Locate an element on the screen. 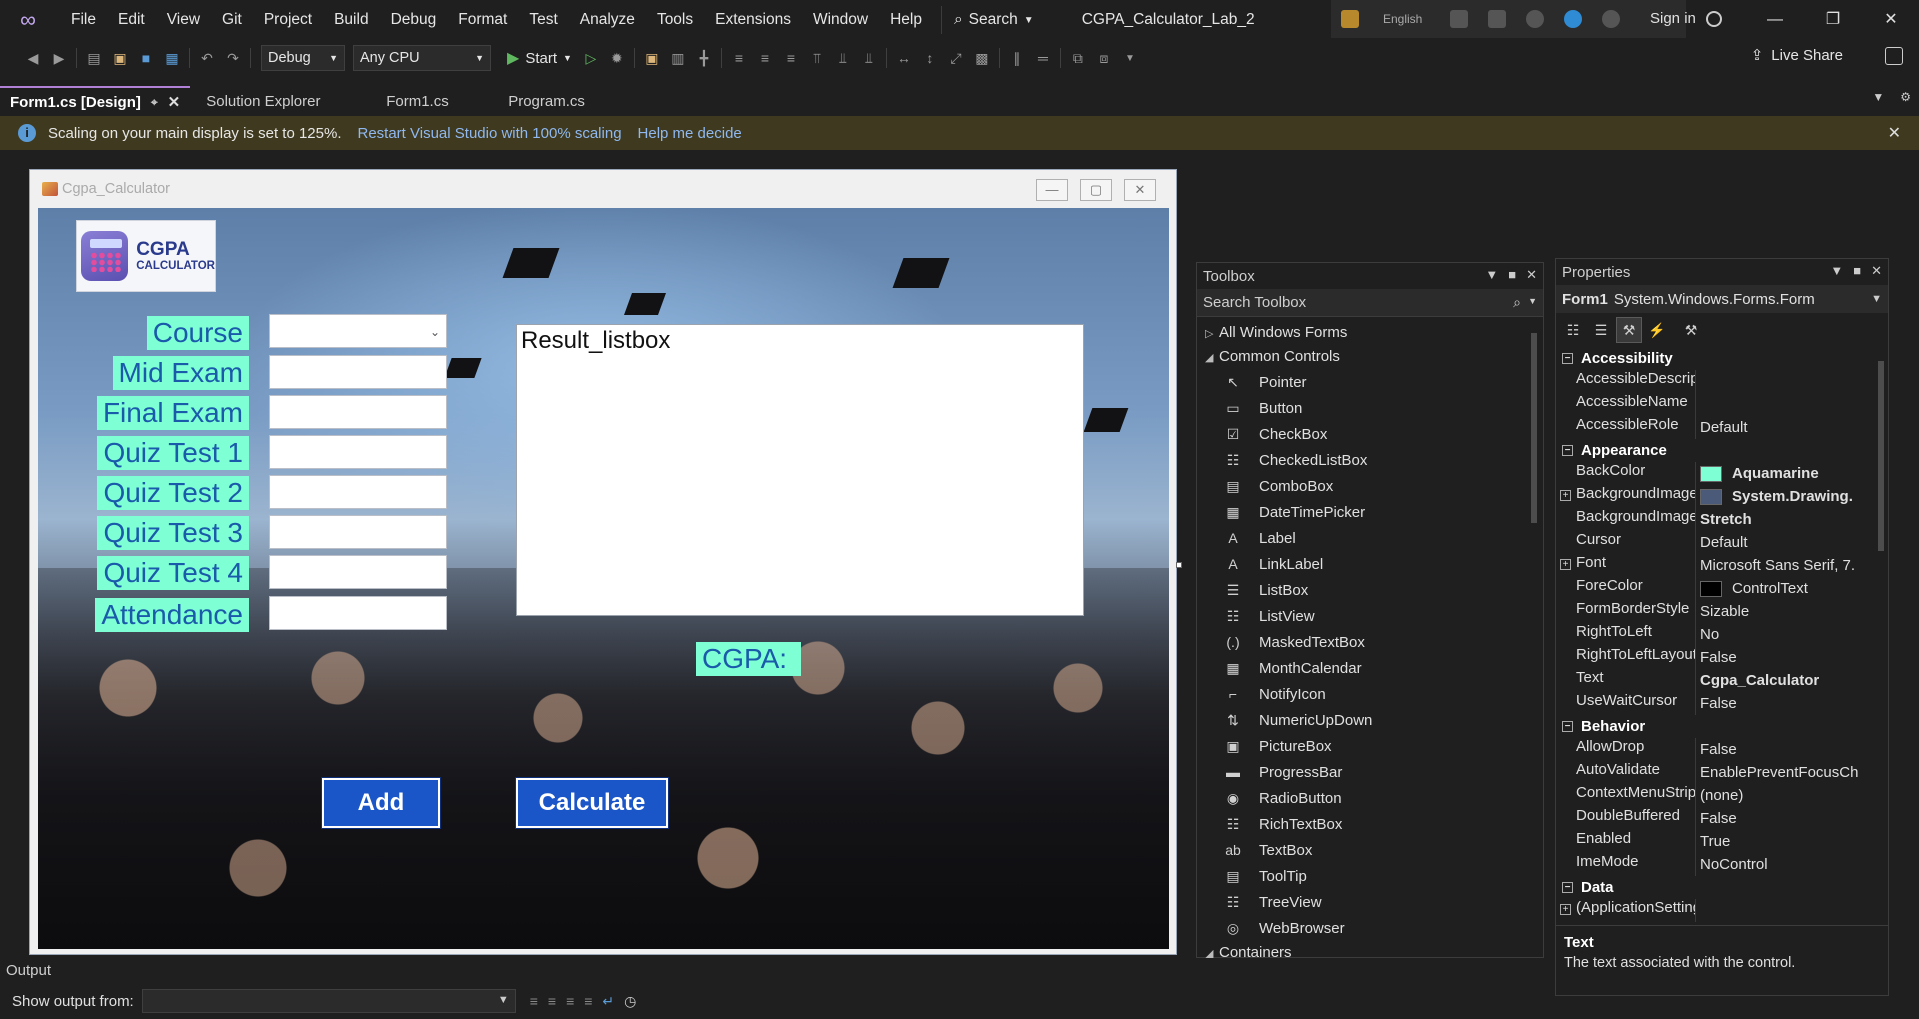  vertical-spacing-icon: ═ is located at coordinates (1043, 58).